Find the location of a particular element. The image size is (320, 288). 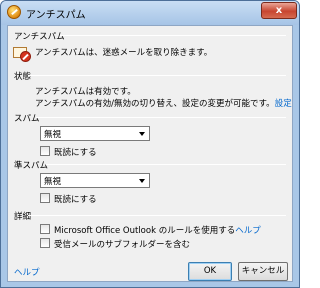

section-antispam-label: アンチスパム is located at coordinates (39, 37).